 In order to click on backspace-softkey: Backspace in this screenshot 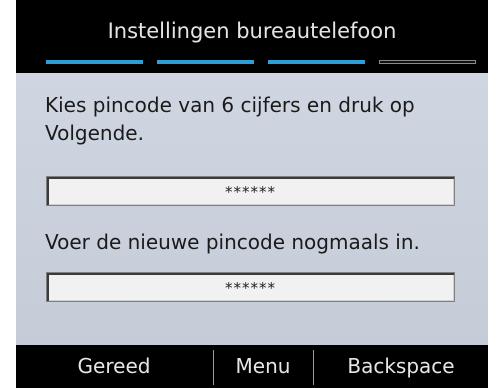, I will do `click(401, 366)`.